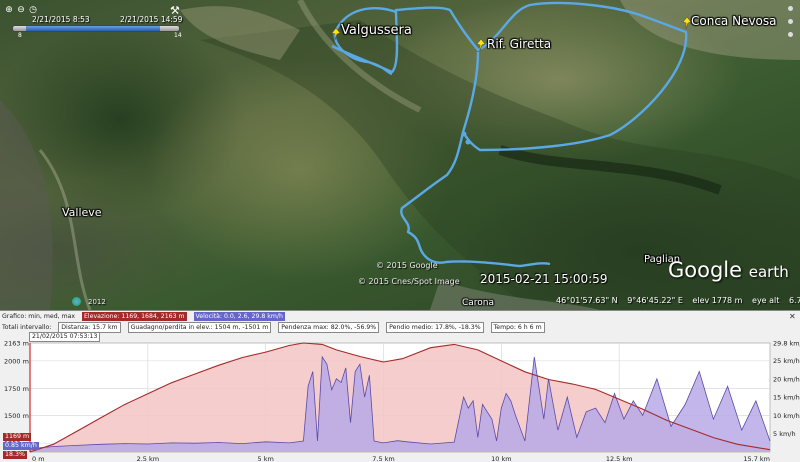 The image size is (800, 462). What do you see at coordinates (21, 10) in the screenshot?
I see `zoom-out-time-icon: ⊖` at bounding box center [21, 10].